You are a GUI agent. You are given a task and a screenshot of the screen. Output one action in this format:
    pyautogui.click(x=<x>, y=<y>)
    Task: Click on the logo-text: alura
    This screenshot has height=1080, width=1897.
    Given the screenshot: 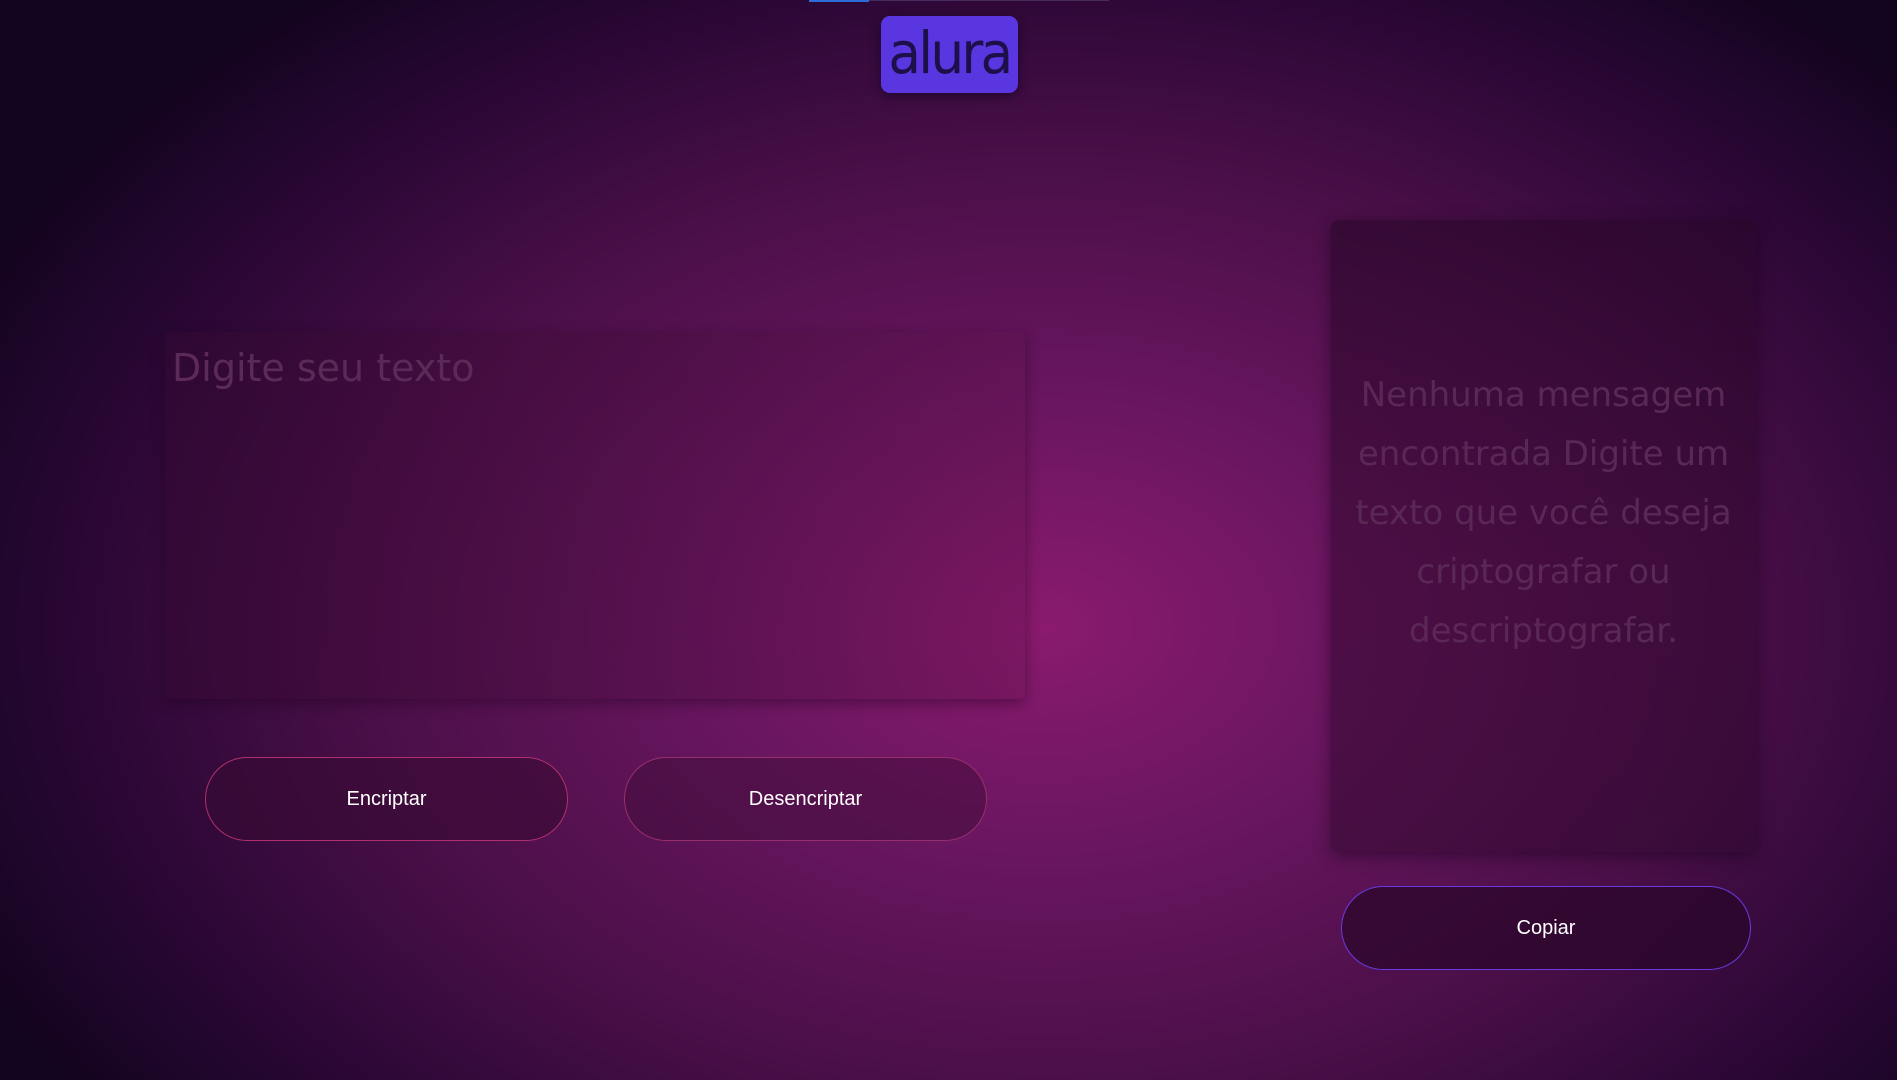 What is the action you would take?
    pyautogui.click(x=950, y=52)
    